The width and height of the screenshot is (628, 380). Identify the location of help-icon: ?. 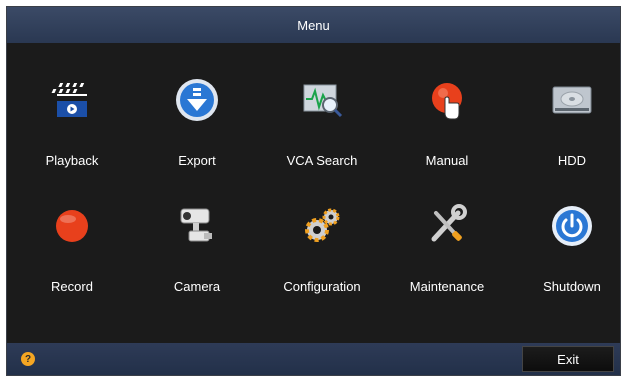
(28, 359).